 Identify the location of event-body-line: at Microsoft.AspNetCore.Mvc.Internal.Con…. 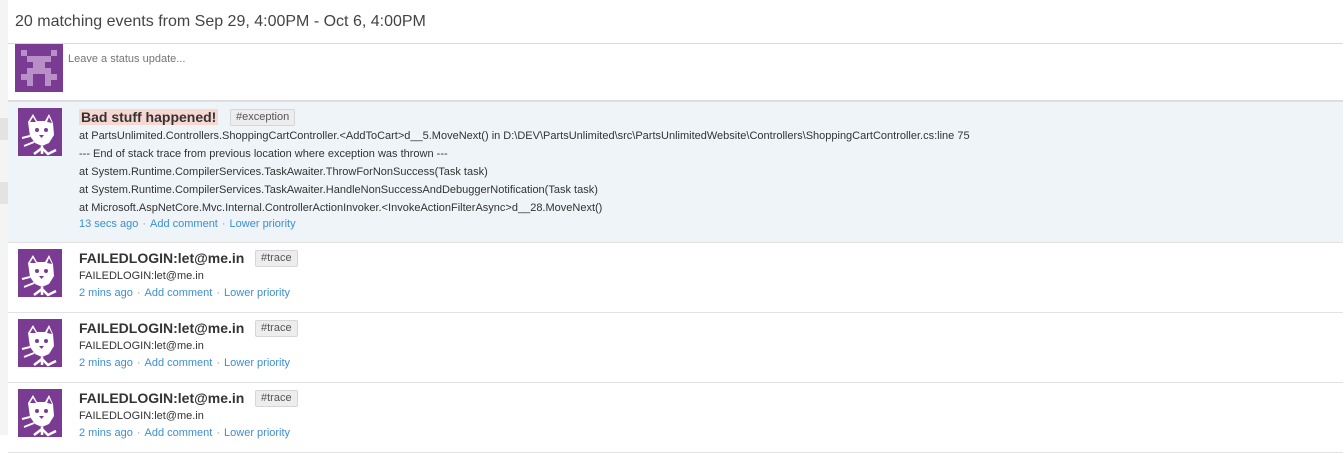
(341, 208).